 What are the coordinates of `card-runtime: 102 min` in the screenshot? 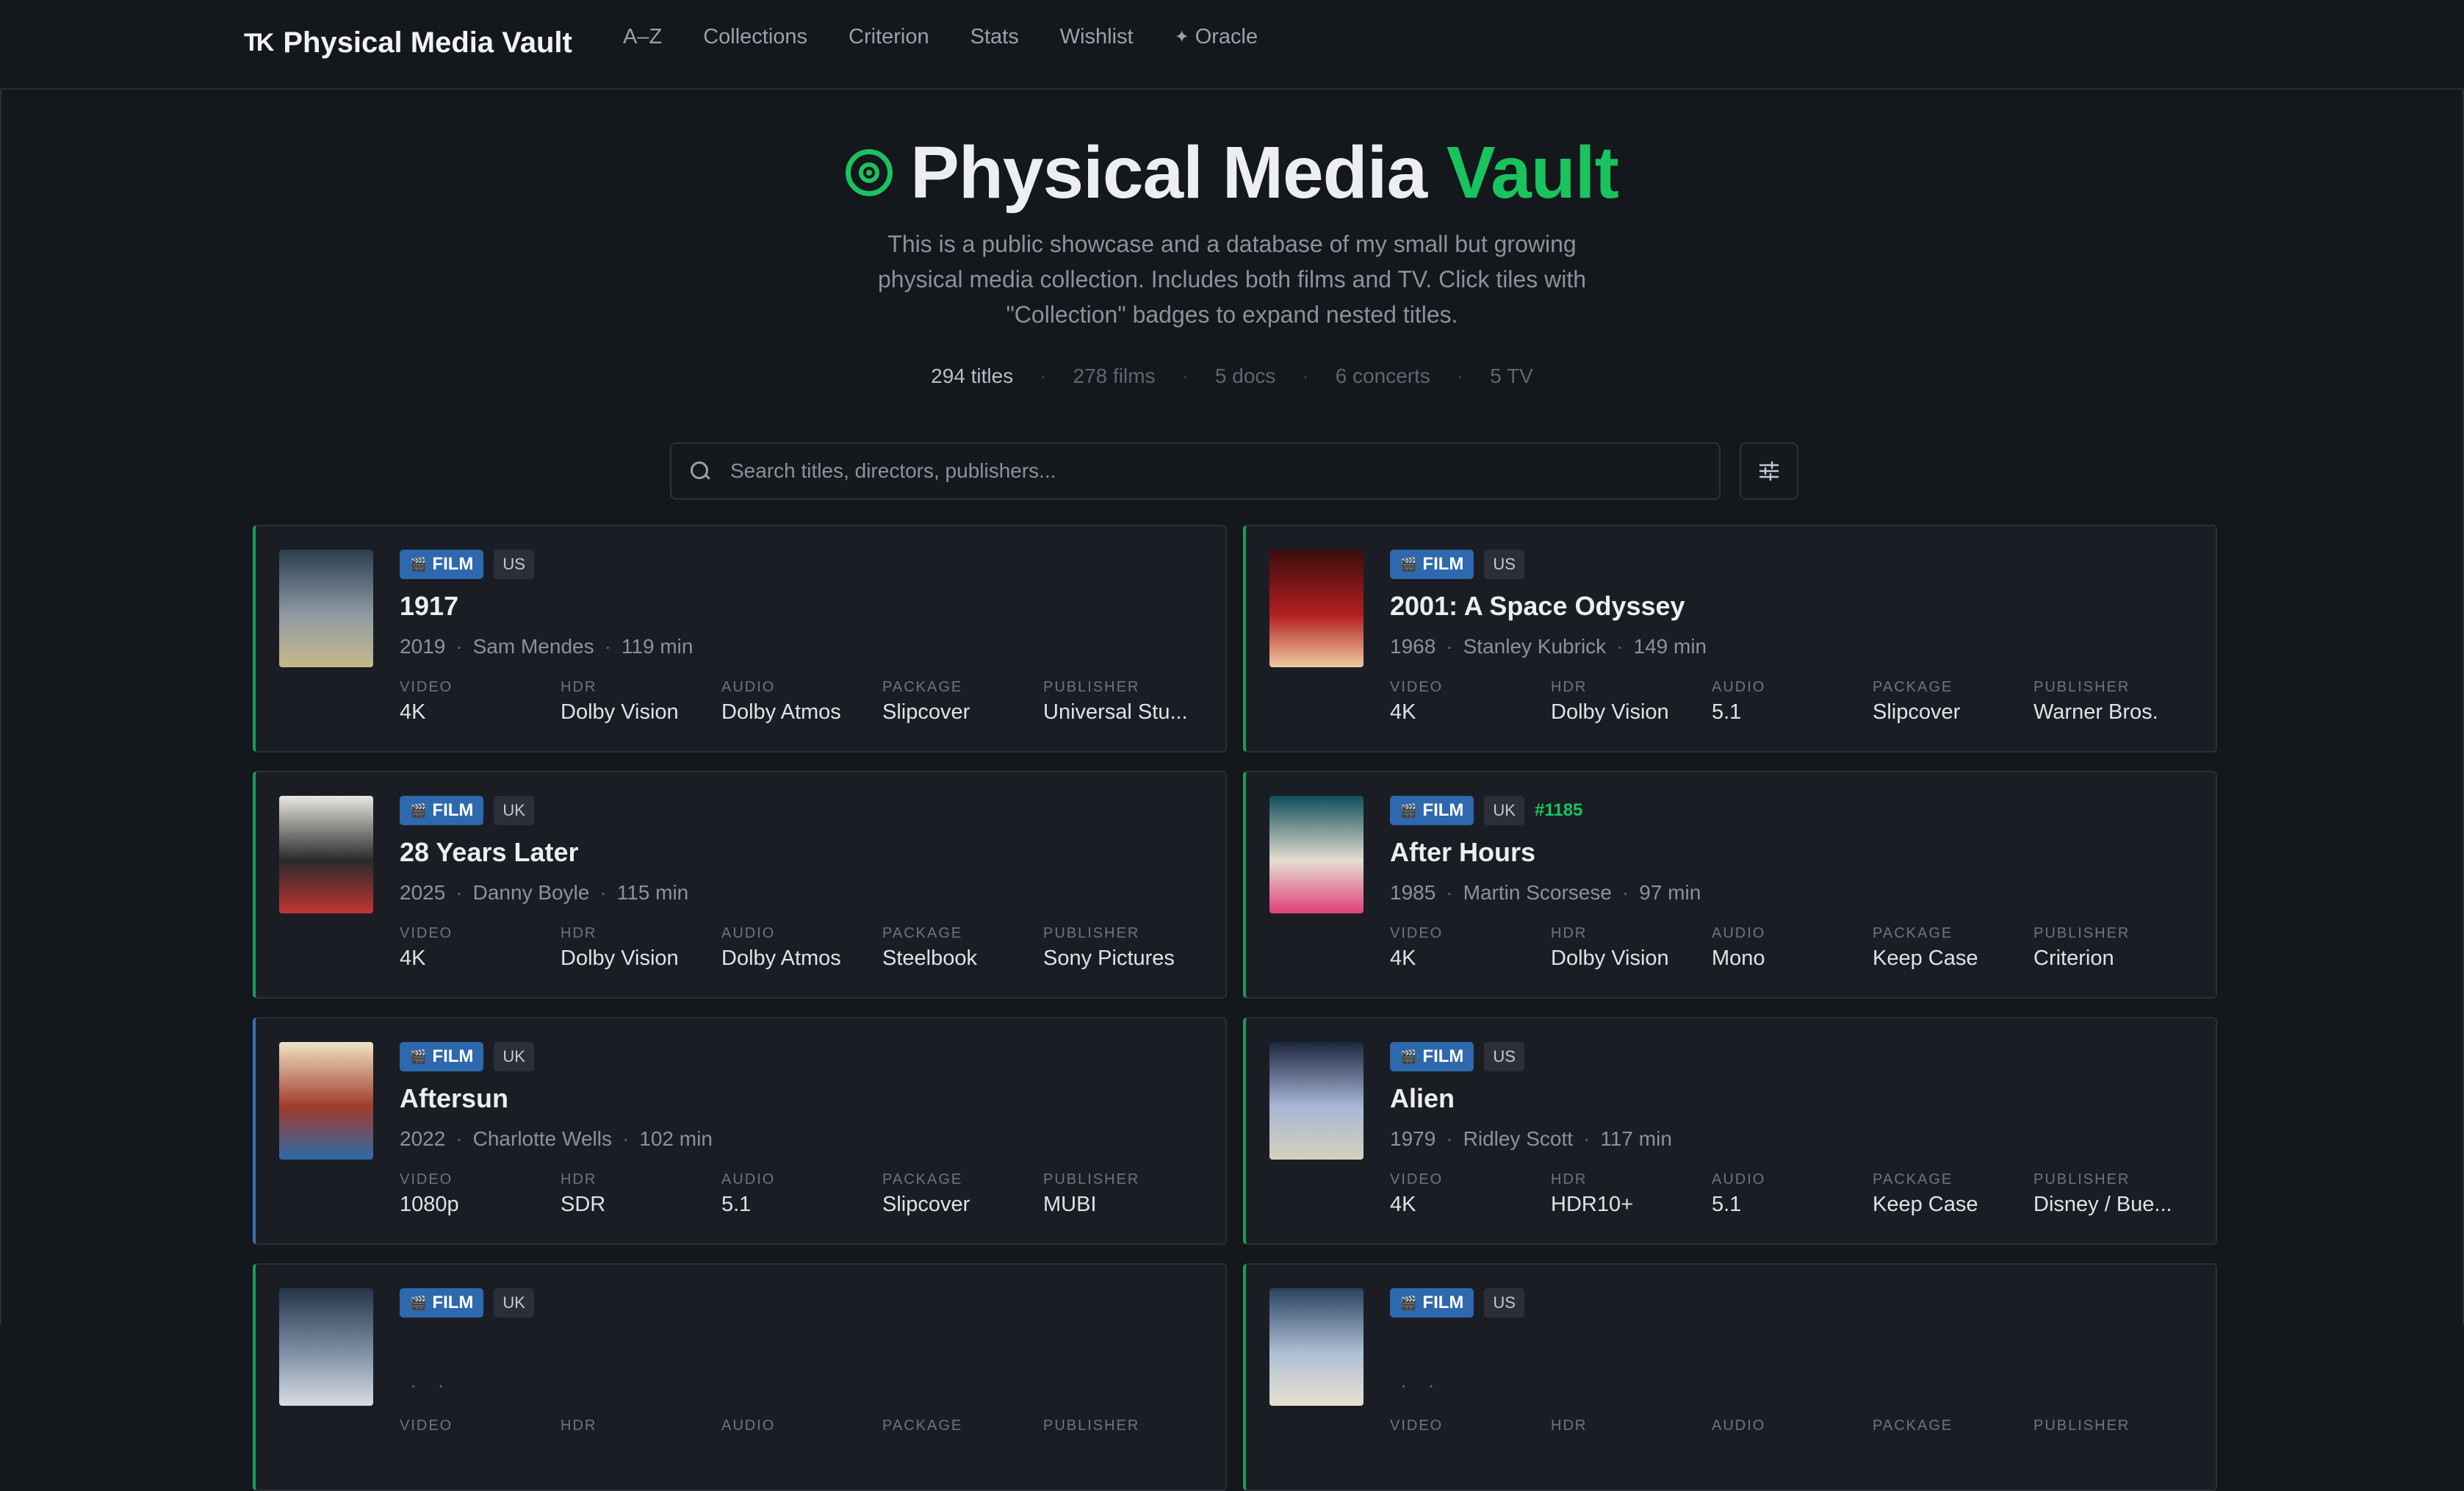 It's located at (676, 1138).